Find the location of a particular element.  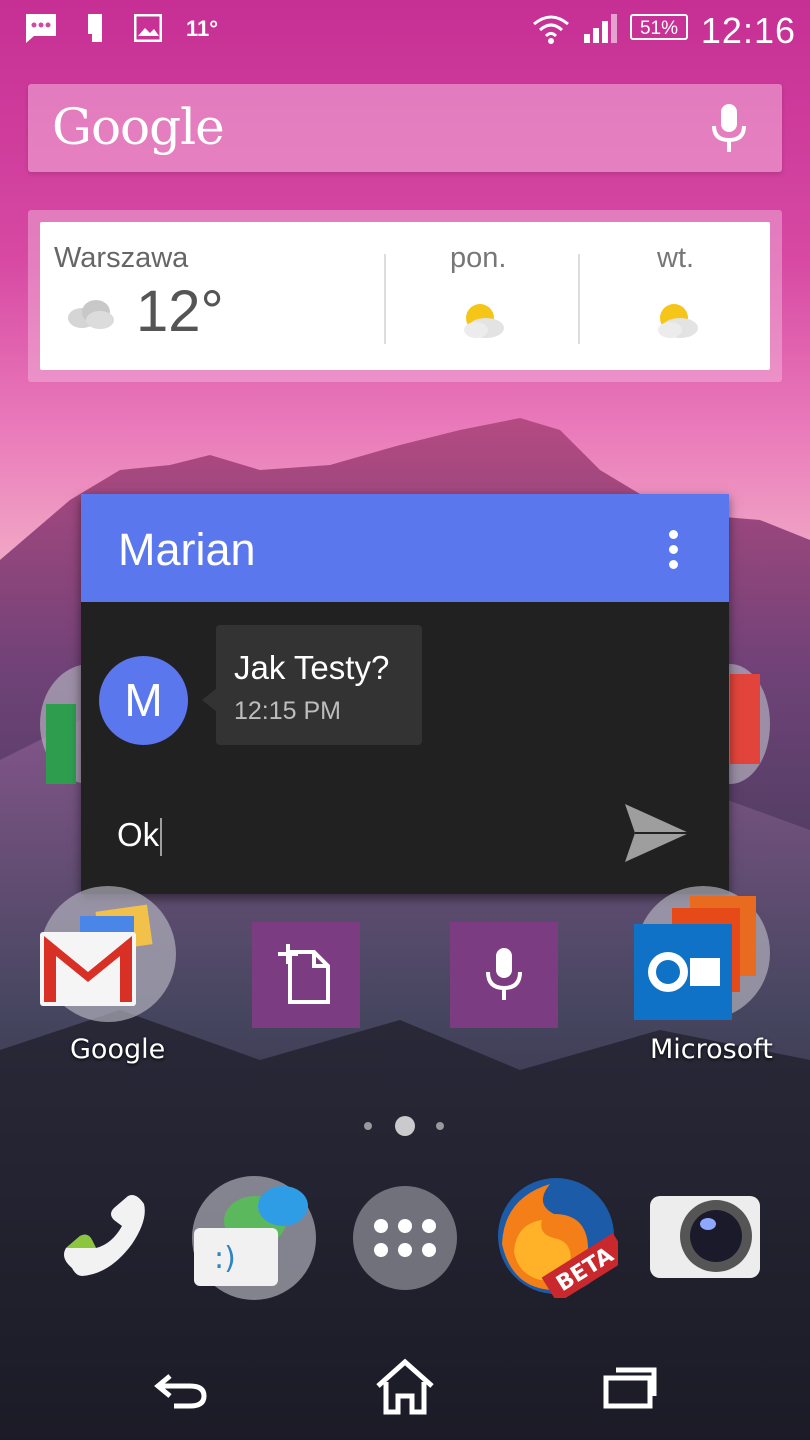

forecast-day: pon. is located at coordinates (478, 258).